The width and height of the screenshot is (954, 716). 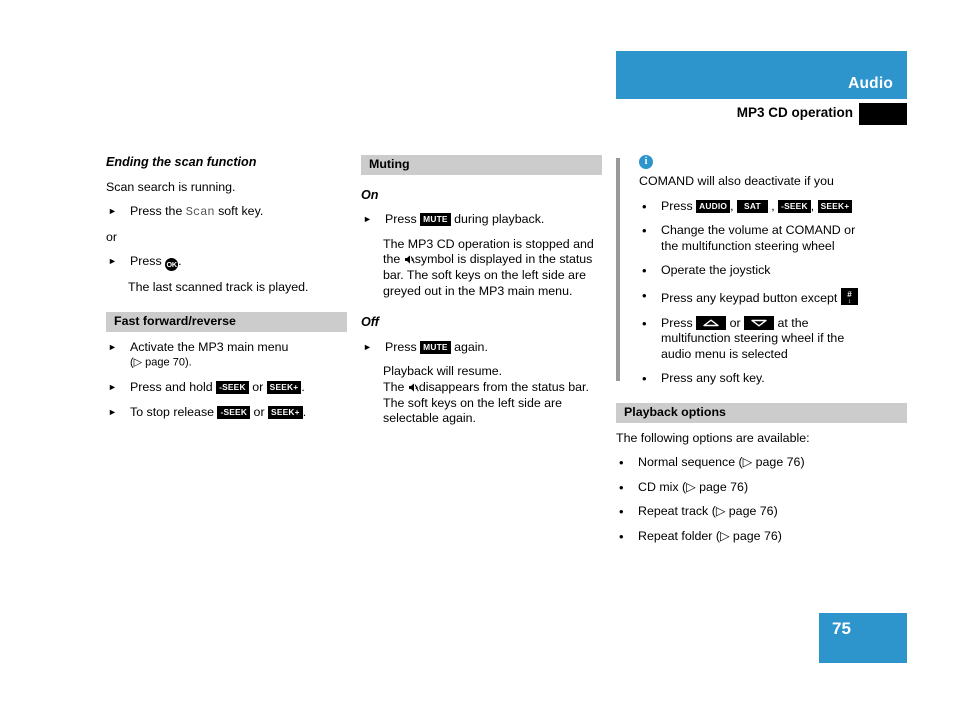 What do you see at coordinates (392, 259) in the screenshot?
I see `result-line-2-pre: the` at bounding box center [392, 259].